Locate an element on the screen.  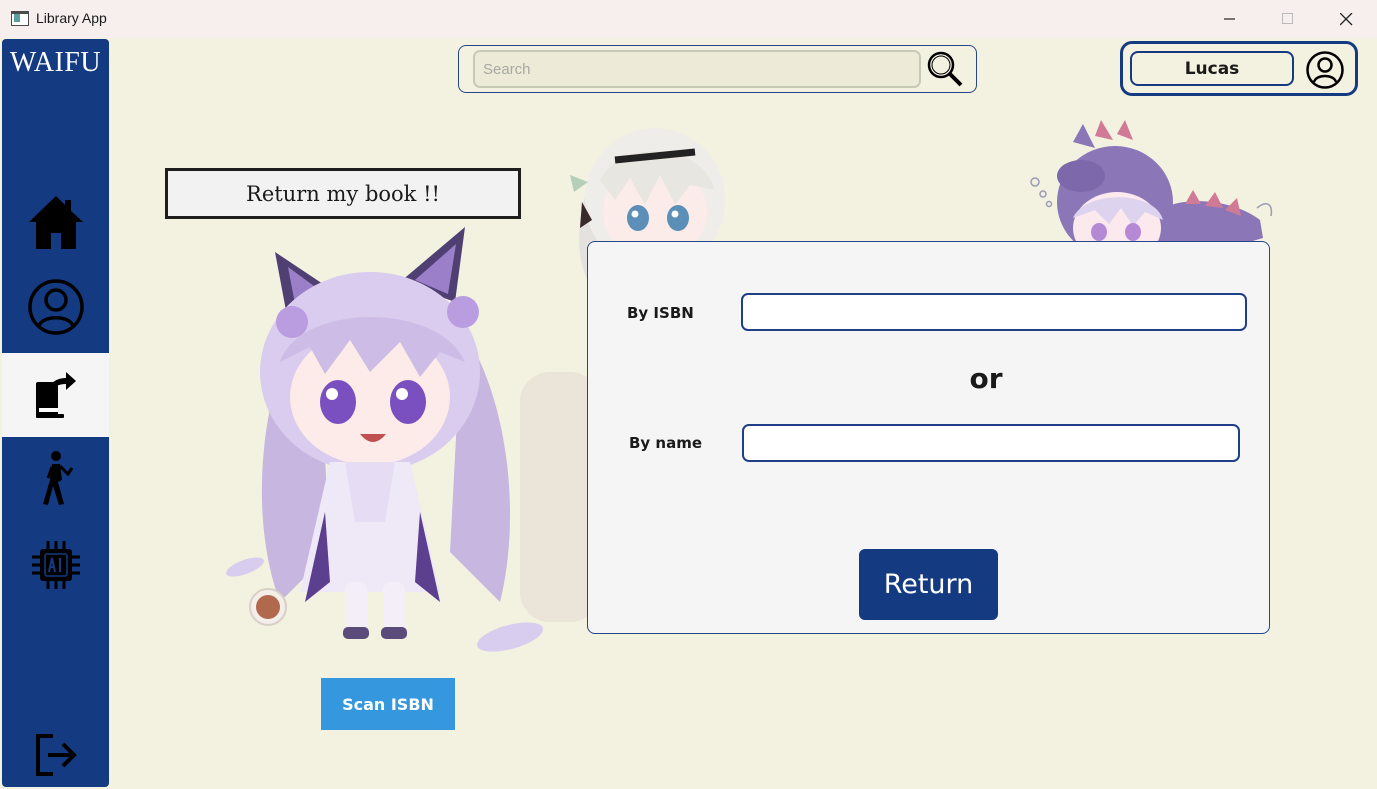
user-circle-icon is located at coordinates (55, 307).